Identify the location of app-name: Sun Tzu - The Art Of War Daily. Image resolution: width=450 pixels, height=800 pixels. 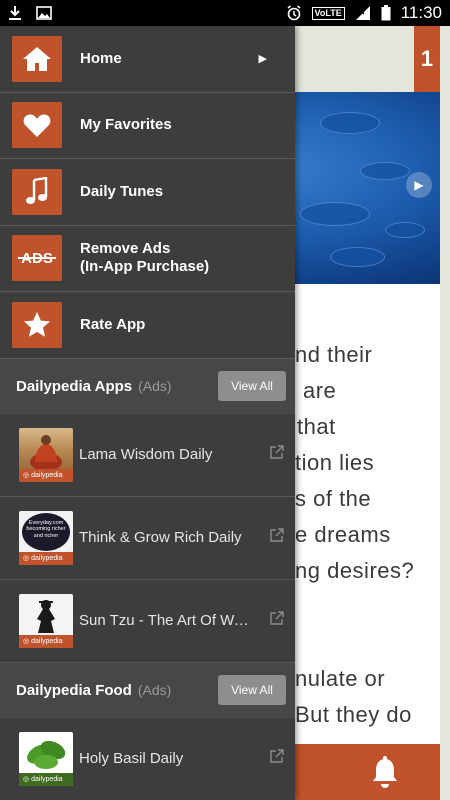
(168, 620).